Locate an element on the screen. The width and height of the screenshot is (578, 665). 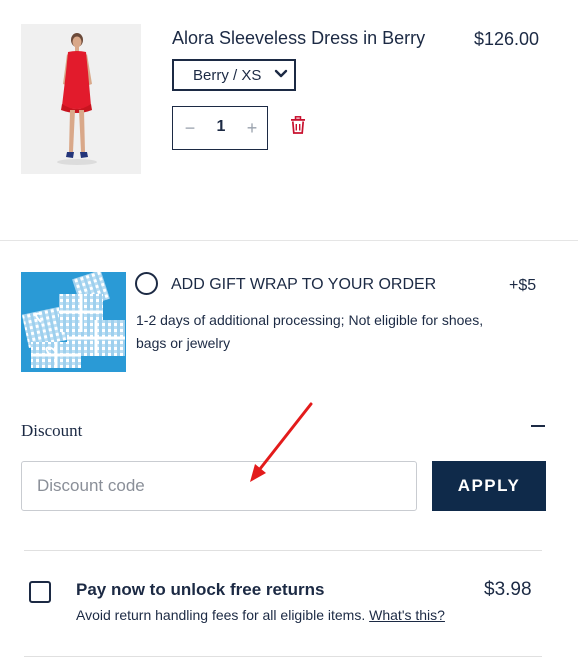
discount-code-input is located at coordinates (219, 486).